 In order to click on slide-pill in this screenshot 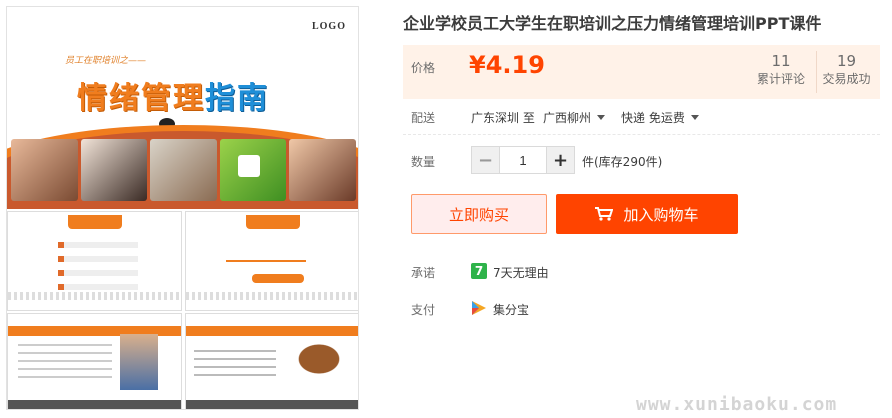, I will do `click(278, 278)`.